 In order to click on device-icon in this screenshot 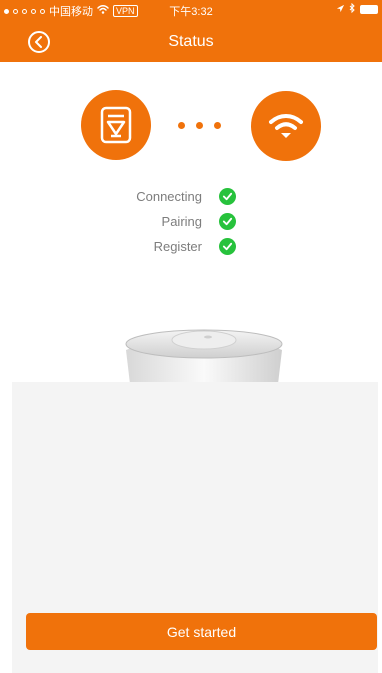, I will do `click(116, 125)`.